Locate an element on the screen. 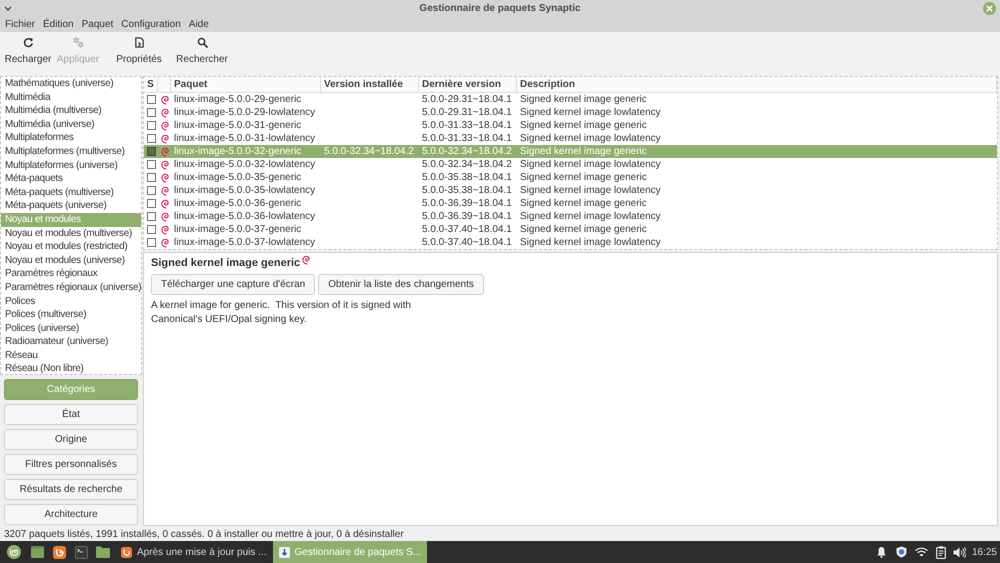  category-item: Réseau (Non libre) is located at coordinates (71, 368).